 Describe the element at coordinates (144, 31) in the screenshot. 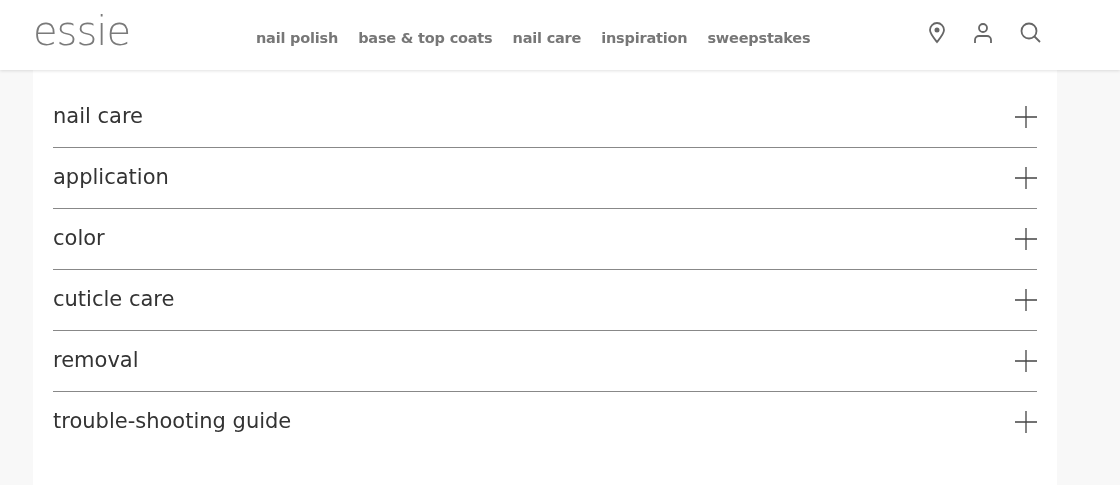

I see `logo: essie` at that location.